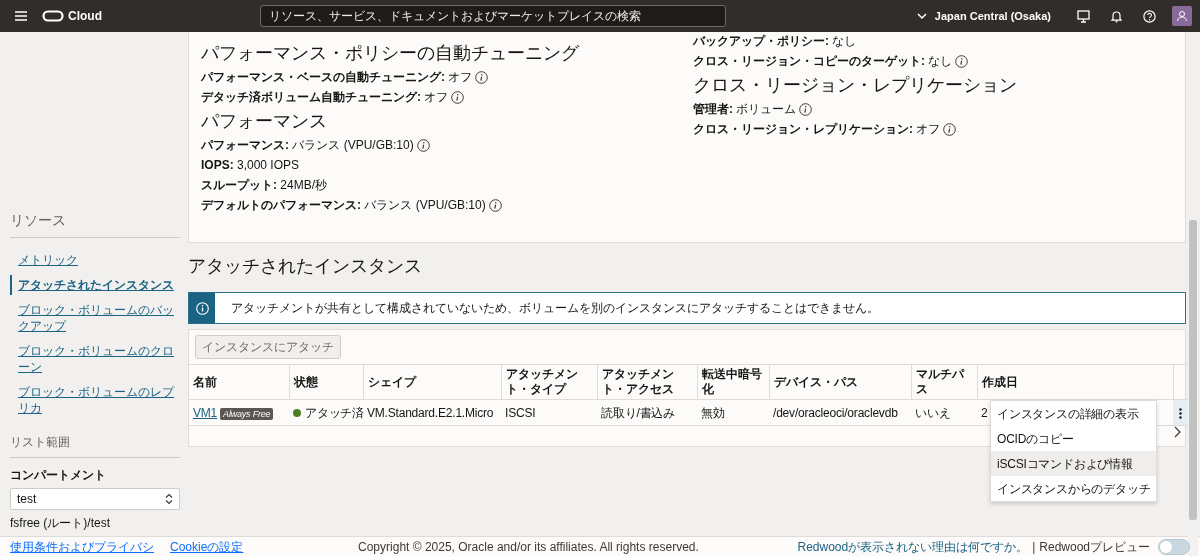 The image size is (1200, 556). Describe the element at coordinates (95, 260) in the screenshot. I see `sidebar-link: メトリック` at that location.